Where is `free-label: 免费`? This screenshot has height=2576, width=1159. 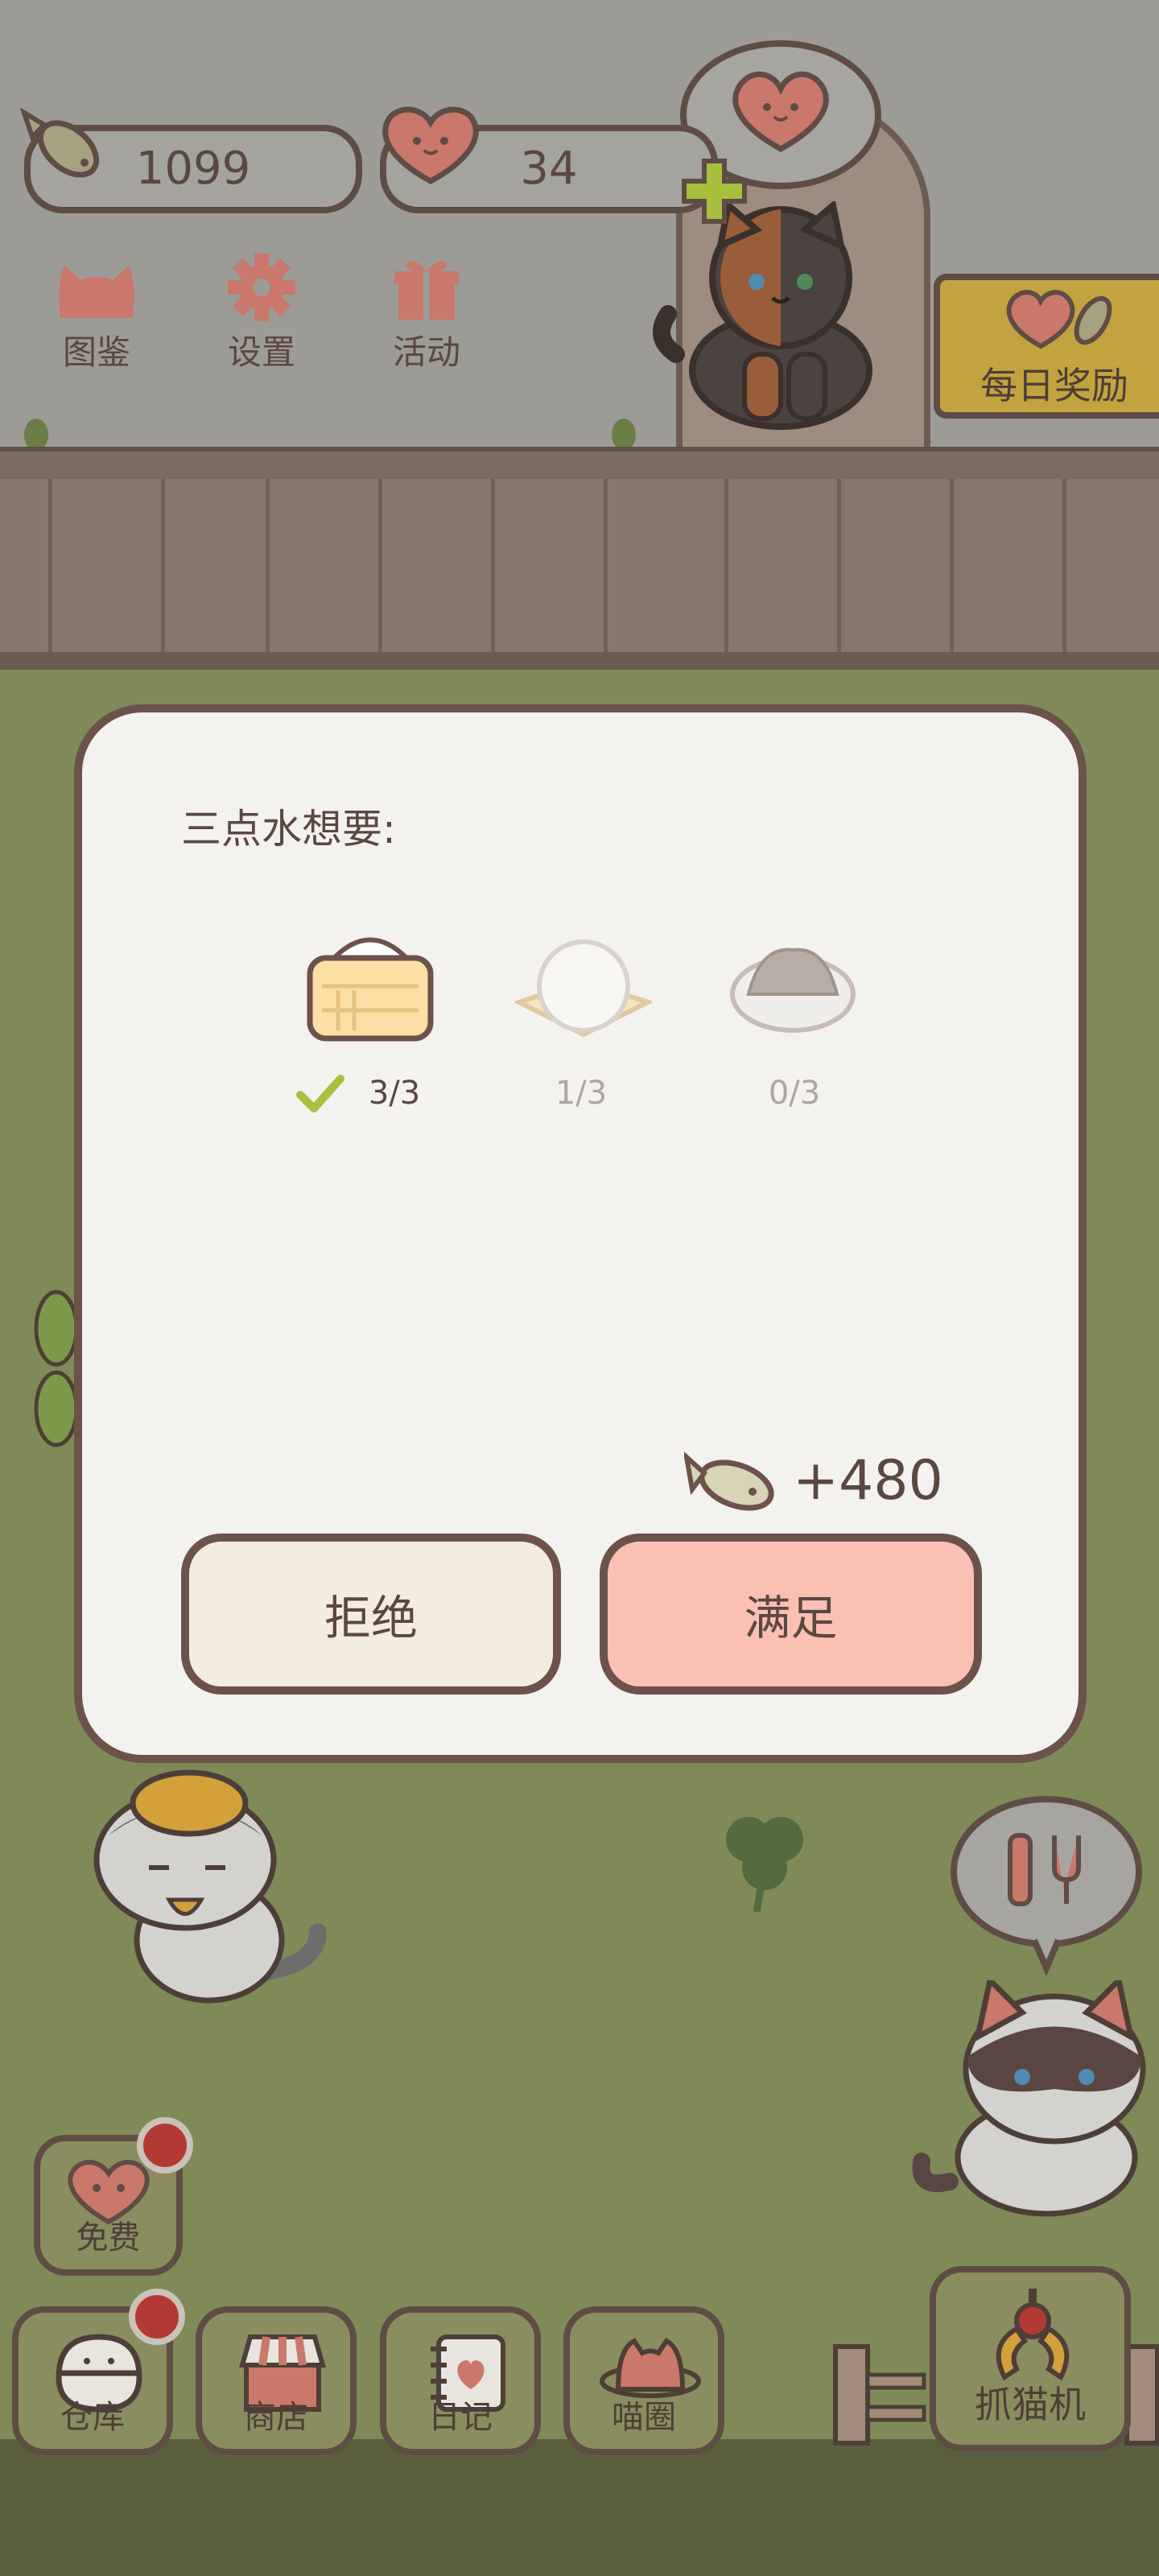 free-label: 免费 is located at coordinates (108, 2237).